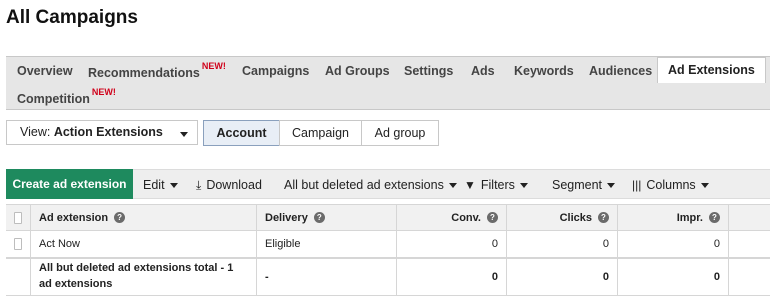  What do you see at coordinates (72, 17) in the screenshot?
I see `page-title: All Campaigns` at bounding box center [72, 17].